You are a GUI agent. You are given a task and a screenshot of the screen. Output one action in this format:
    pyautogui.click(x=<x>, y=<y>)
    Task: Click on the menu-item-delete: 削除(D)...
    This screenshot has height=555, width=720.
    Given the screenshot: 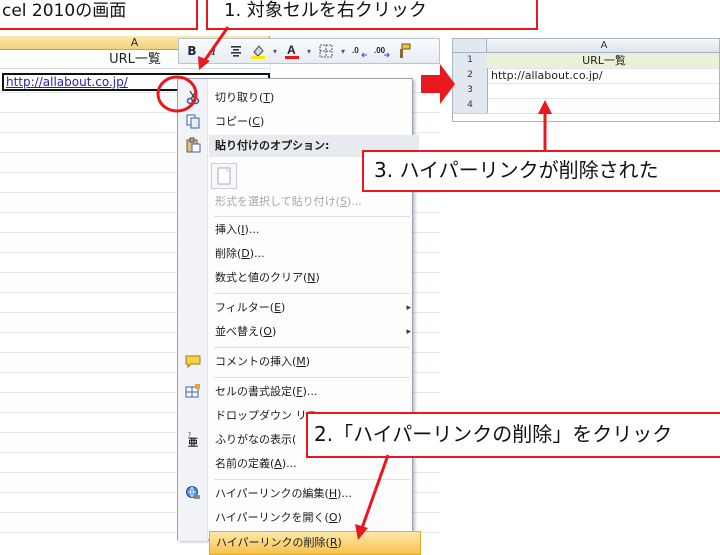 What is the action you would take?
    pyautogui.click(x=314, y=254)
    